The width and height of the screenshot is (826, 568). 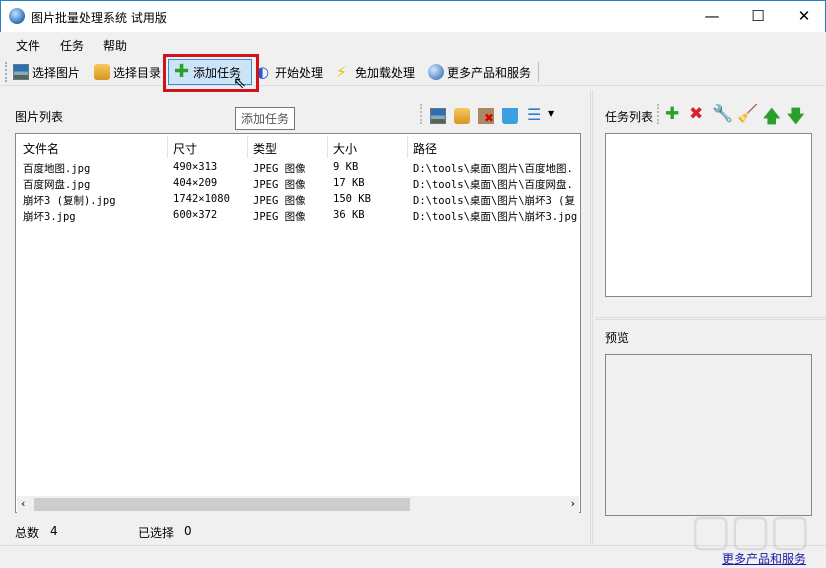 I want to click on more-products-link: 更多产品和服务, so click(x=764, y=558).